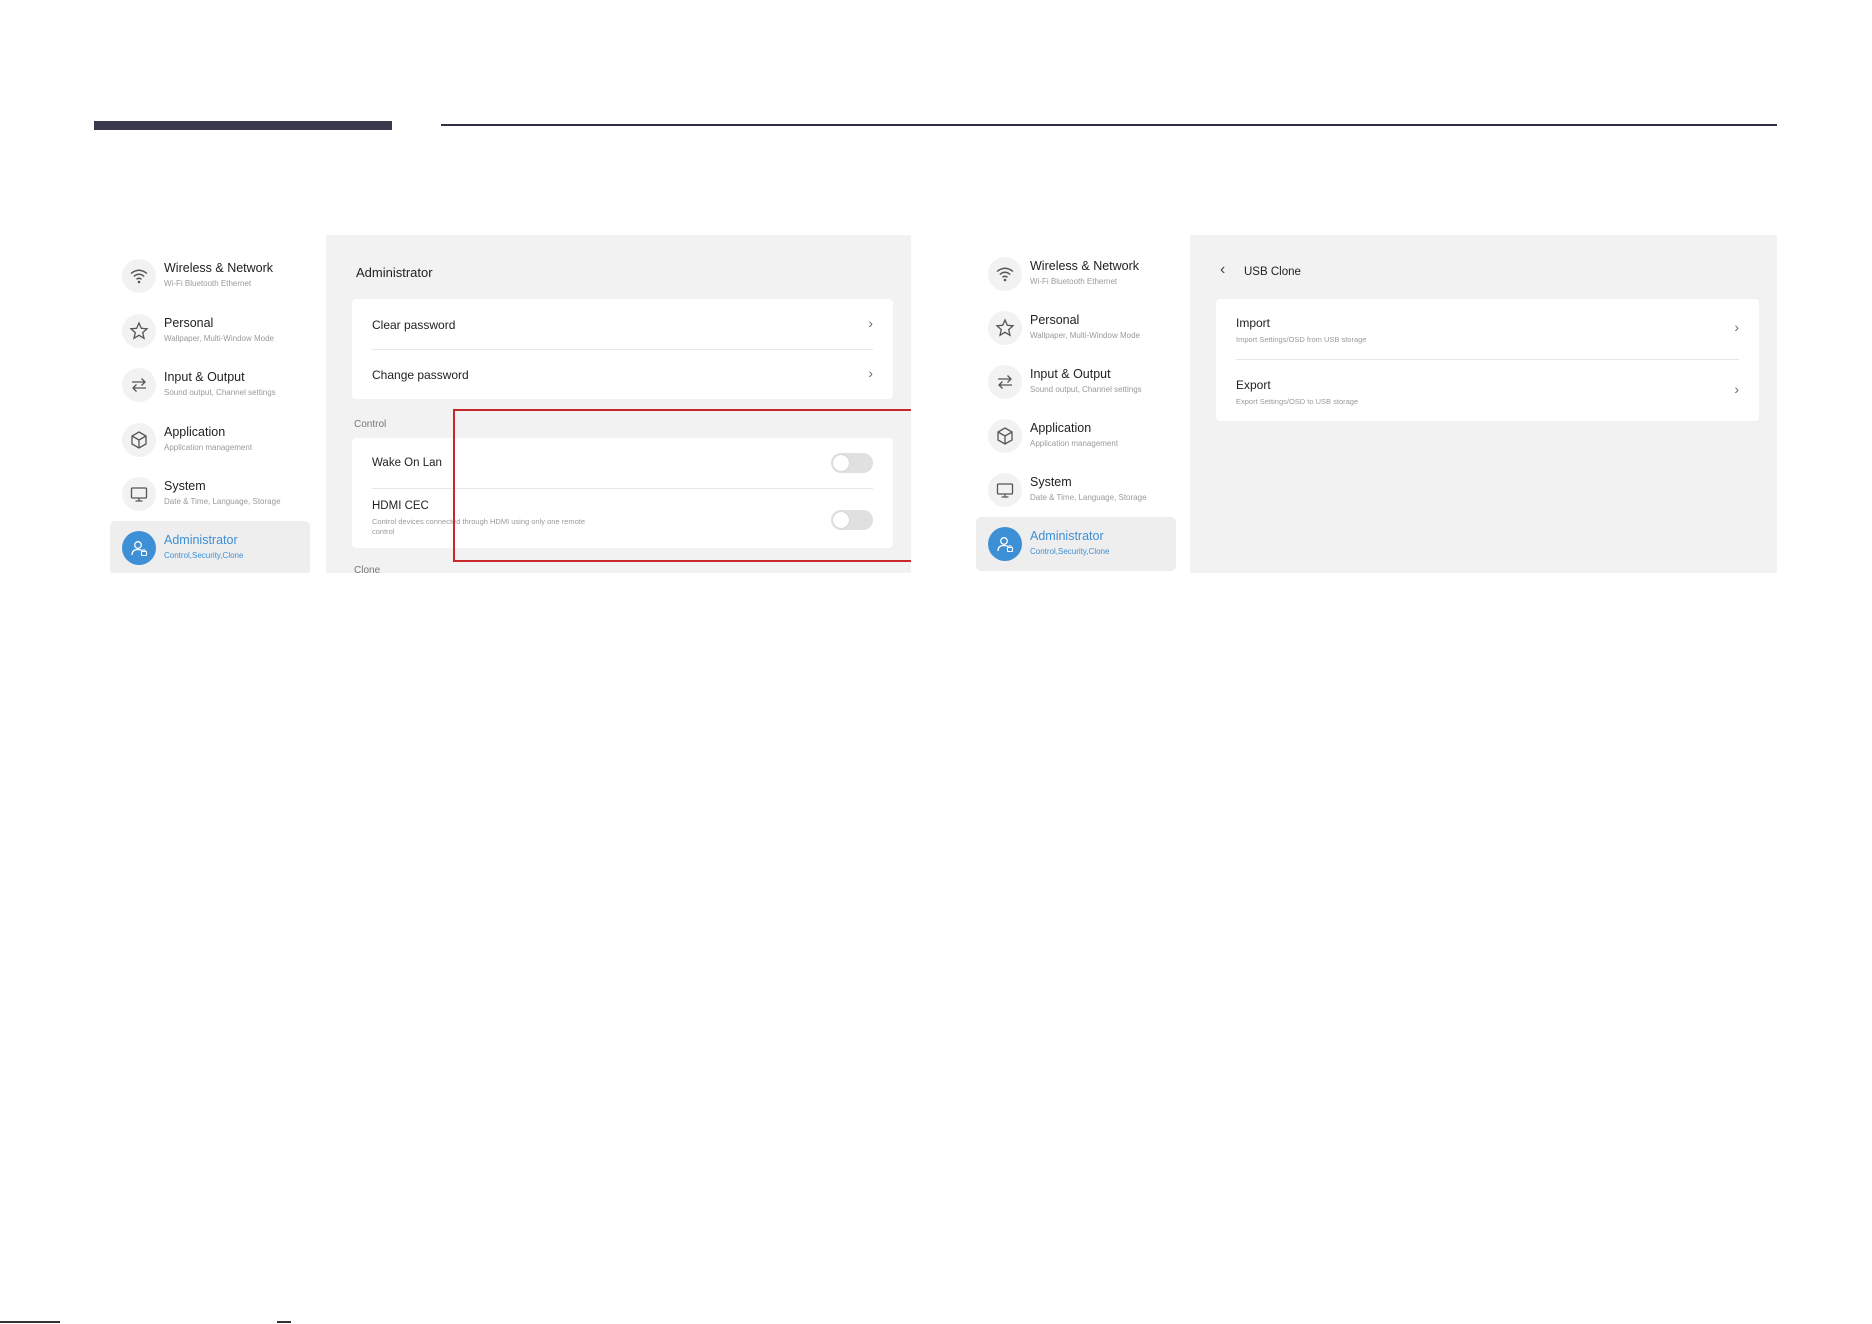 This screenshot has height=1324, width=1872. Describe the element at coordinates (1297, 401) in the screenshot. I see `export-description: Export Settings/OSD to USB storage` at that location.